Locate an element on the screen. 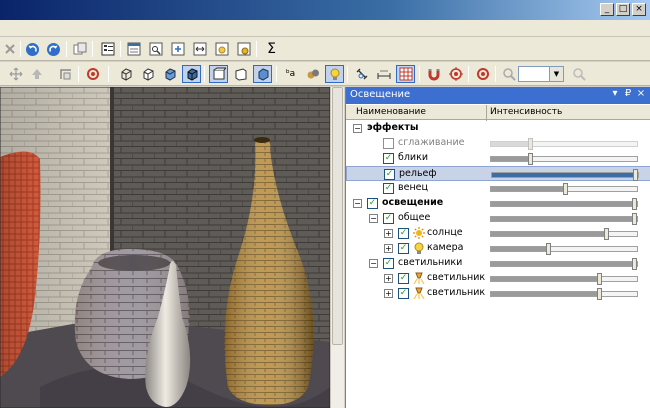 This screenshot has width=650, height=408. light-view-icon is located at coordinates (262, 74).